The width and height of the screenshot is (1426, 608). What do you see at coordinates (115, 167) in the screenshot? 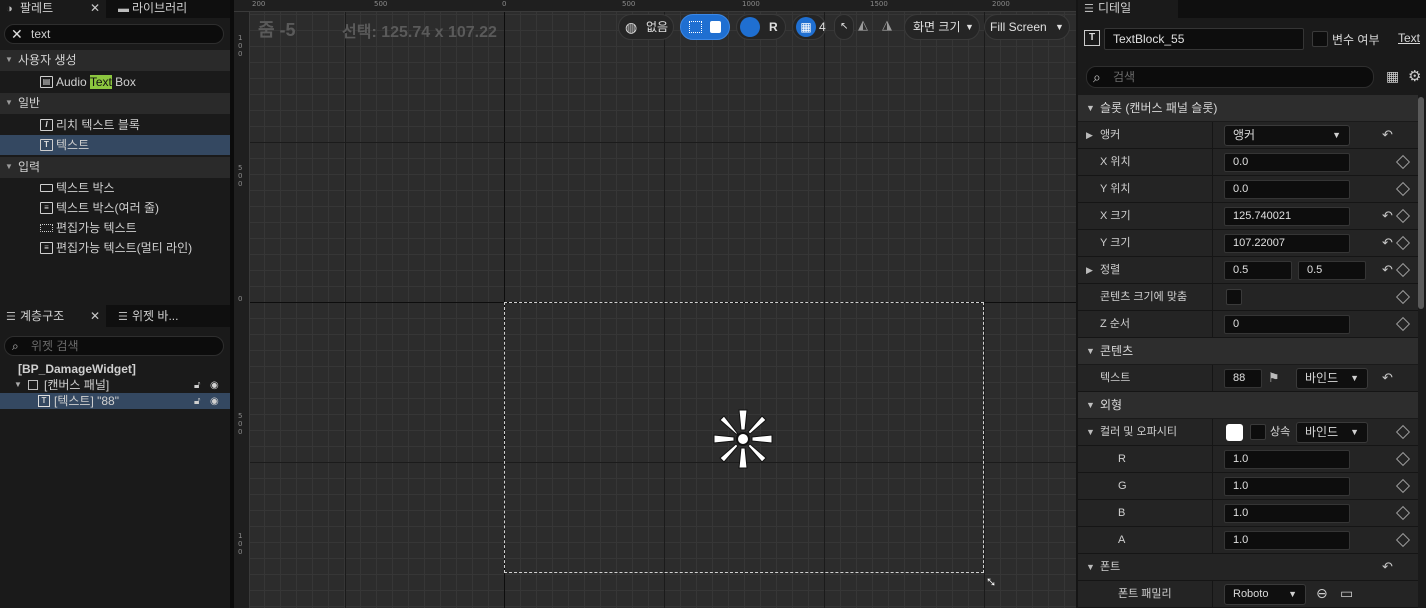
I see `category-input: ▼ 입력` at bounding box center [115, 167].